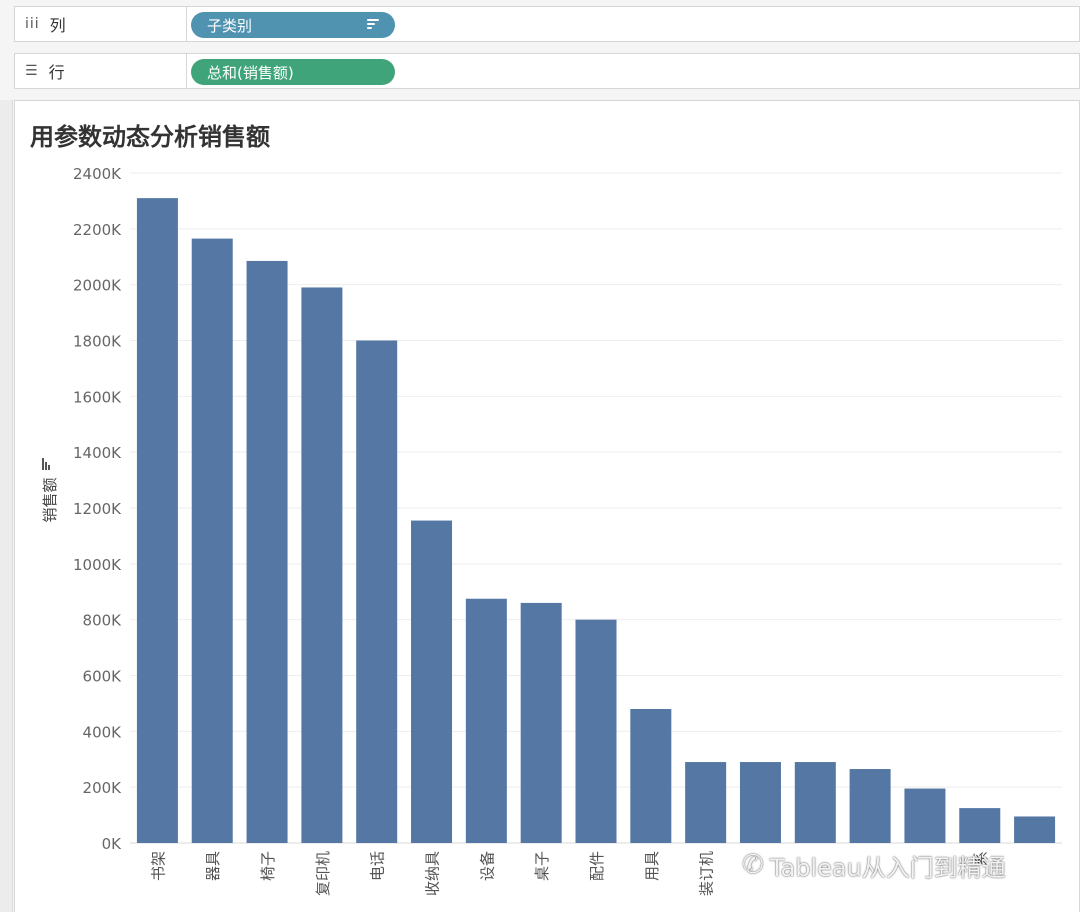 The width and height of the screenshot is (1080, 912). I want to click on y-tick-label: 400K, so click(103, 732).